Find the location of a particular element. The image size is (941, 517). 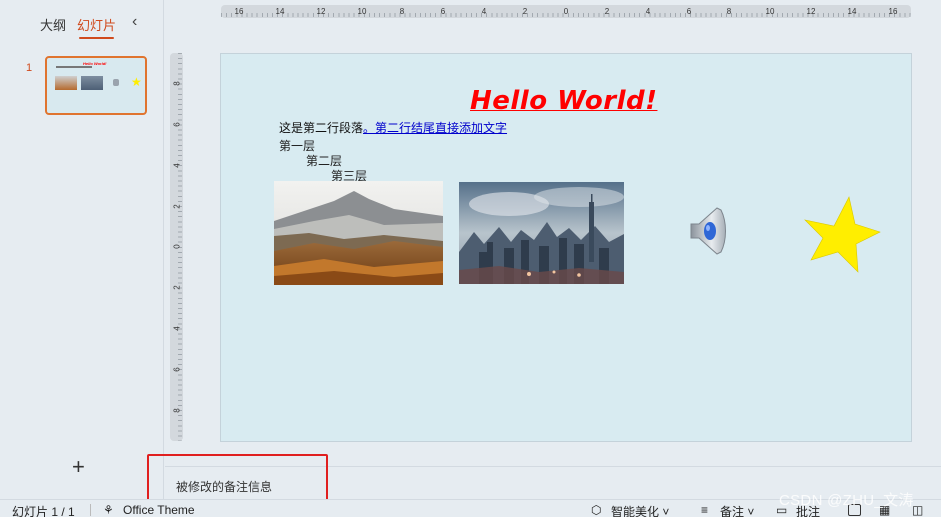

paragraph-text: 这是第二行段落 is located at coordinates (321, 128).